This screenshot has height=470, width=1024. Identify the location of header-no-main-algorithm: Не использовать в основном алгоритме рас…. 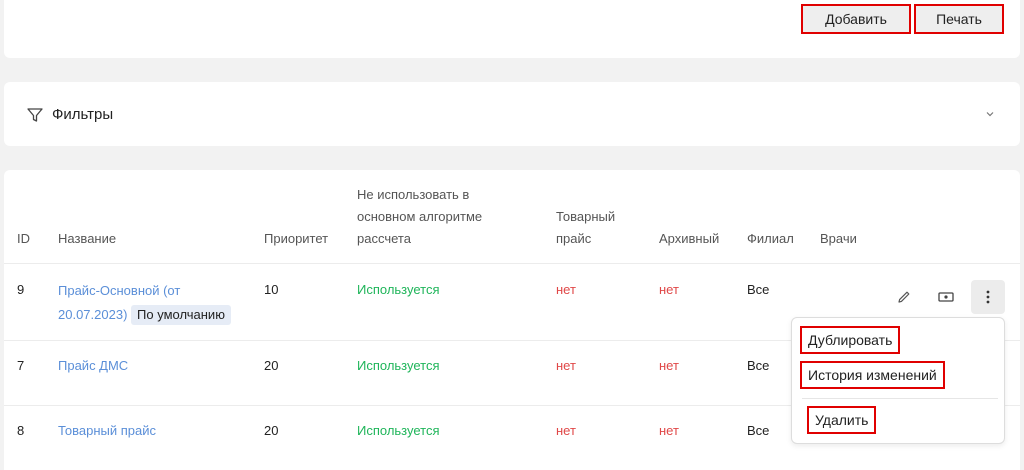
(420, 216).